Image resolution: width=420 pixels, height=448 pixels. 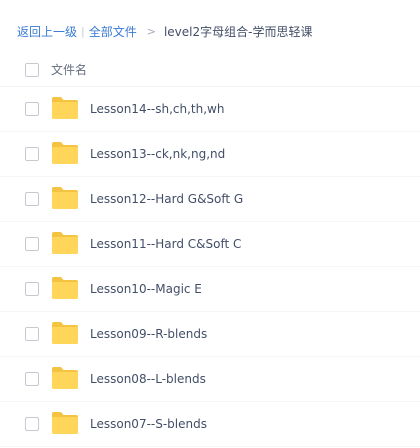 I want to click on file-row: Lesson09--R-blends, so click(x=210, y=334).